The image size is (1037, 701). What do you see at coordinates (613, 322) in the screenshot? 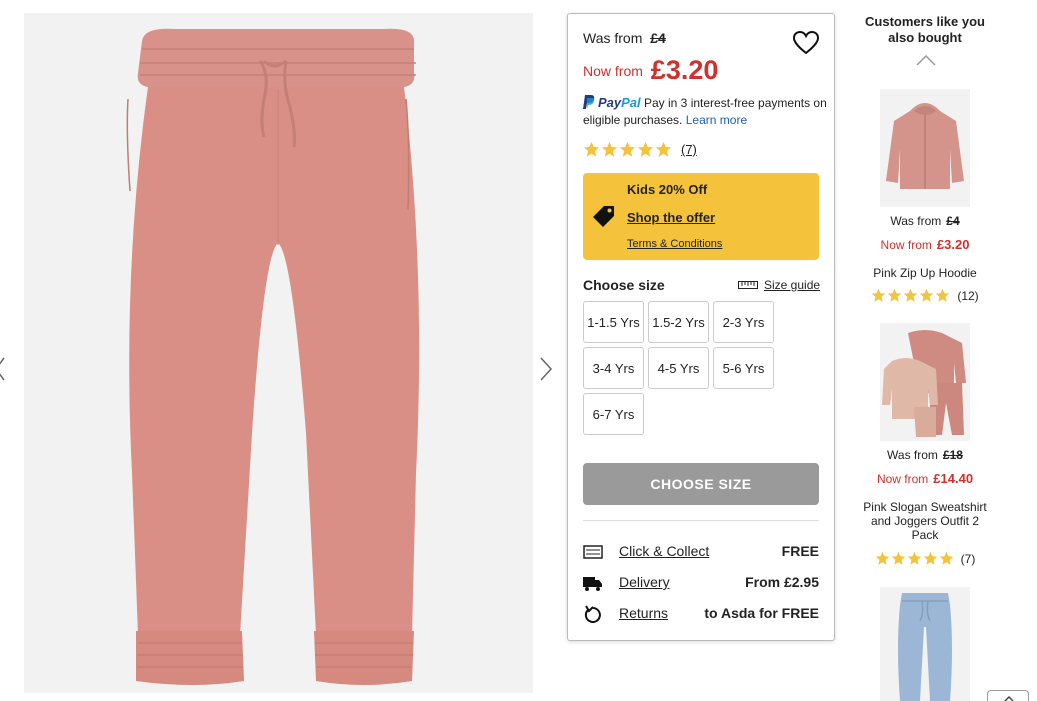
I see `size-option: 1-1.5 Yrs` at bounding box center [613, 322].